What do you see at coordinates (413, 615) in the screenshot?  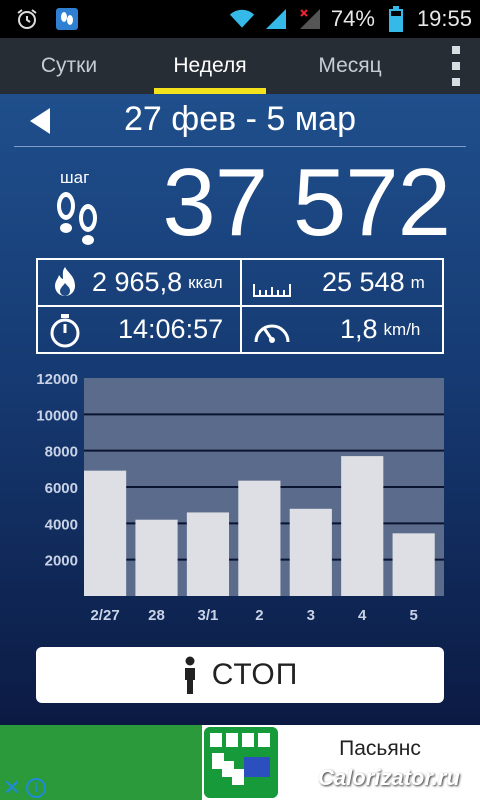 I see `x-tick-label: 5` at bounding box center [413, 615].